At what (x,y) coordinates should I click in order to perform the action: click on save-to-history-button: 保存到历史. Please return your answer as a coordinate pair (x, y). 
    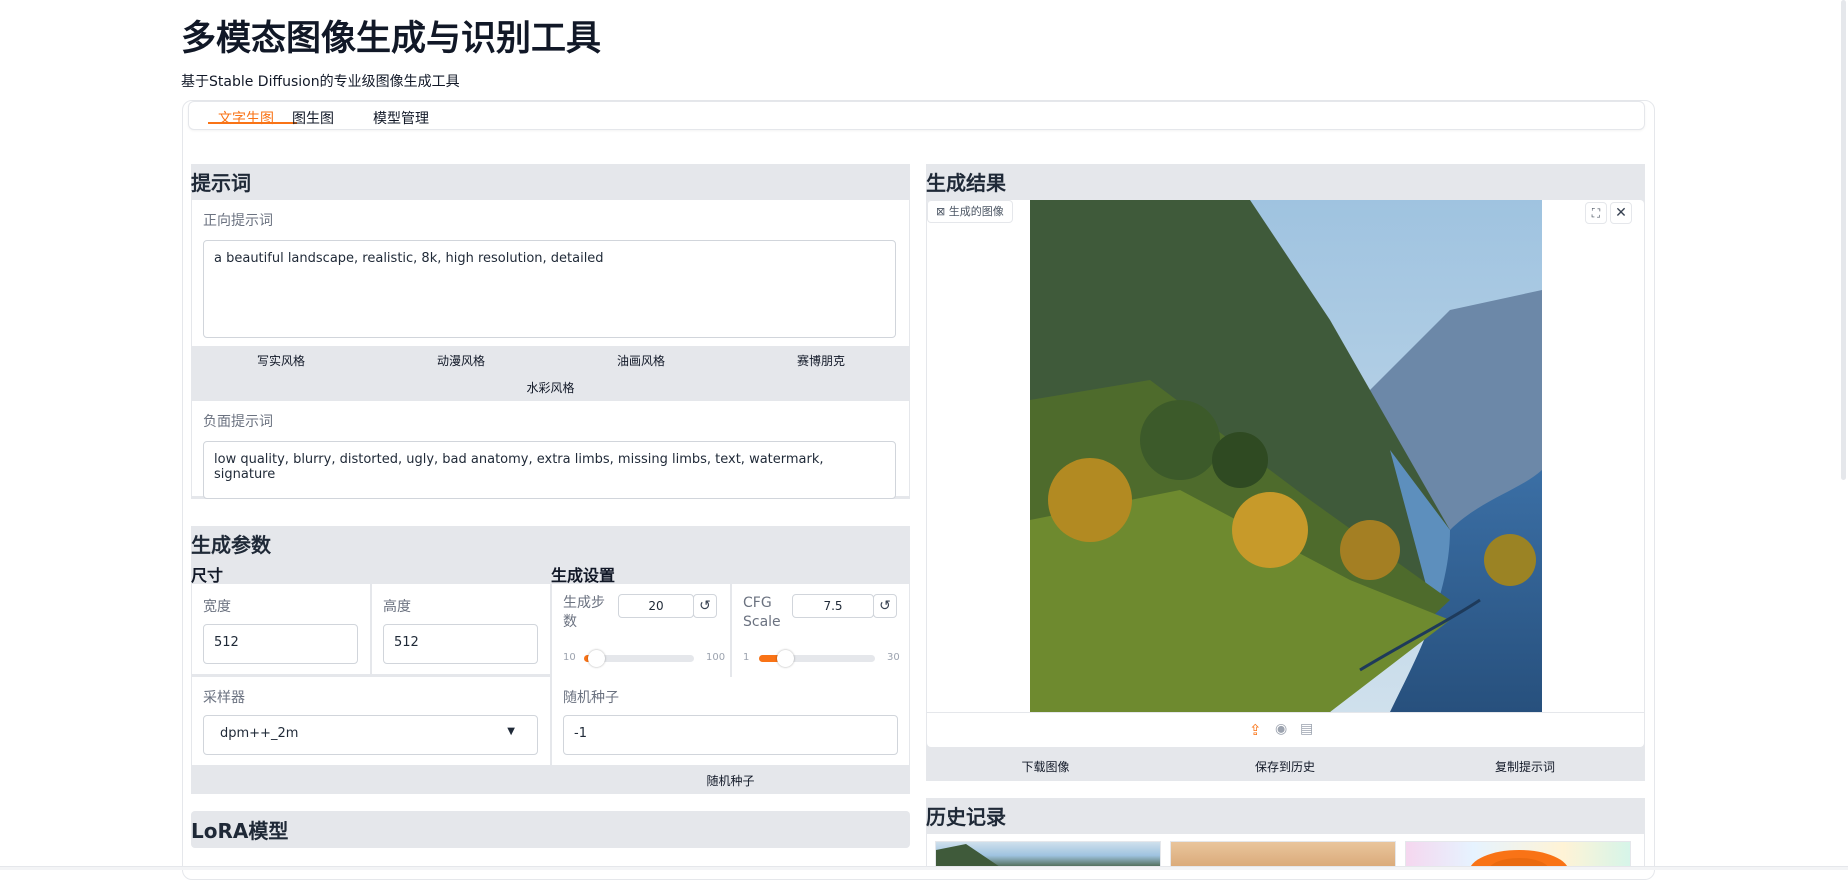
    Looking at the image, I should click on (1285, 766).